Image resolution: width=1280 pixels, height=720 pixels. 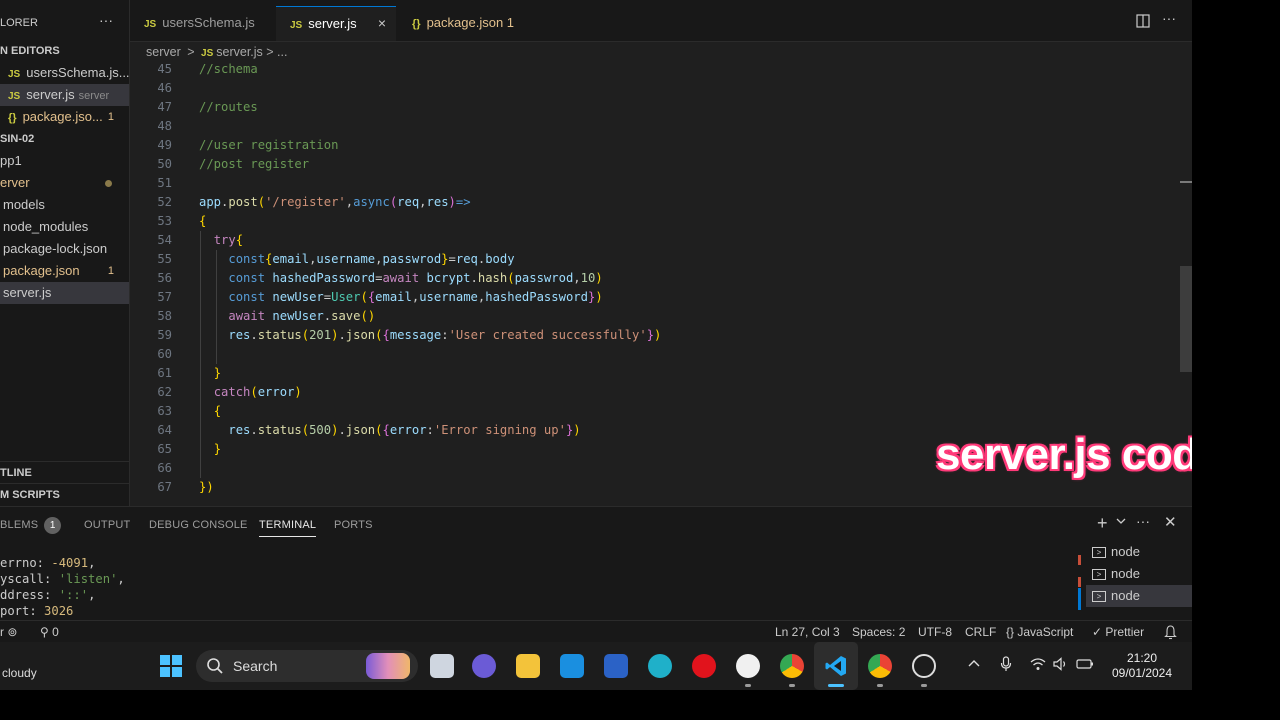 I want to click on clock: 21:20 09/01/2024, so click(x=1142, y=666).